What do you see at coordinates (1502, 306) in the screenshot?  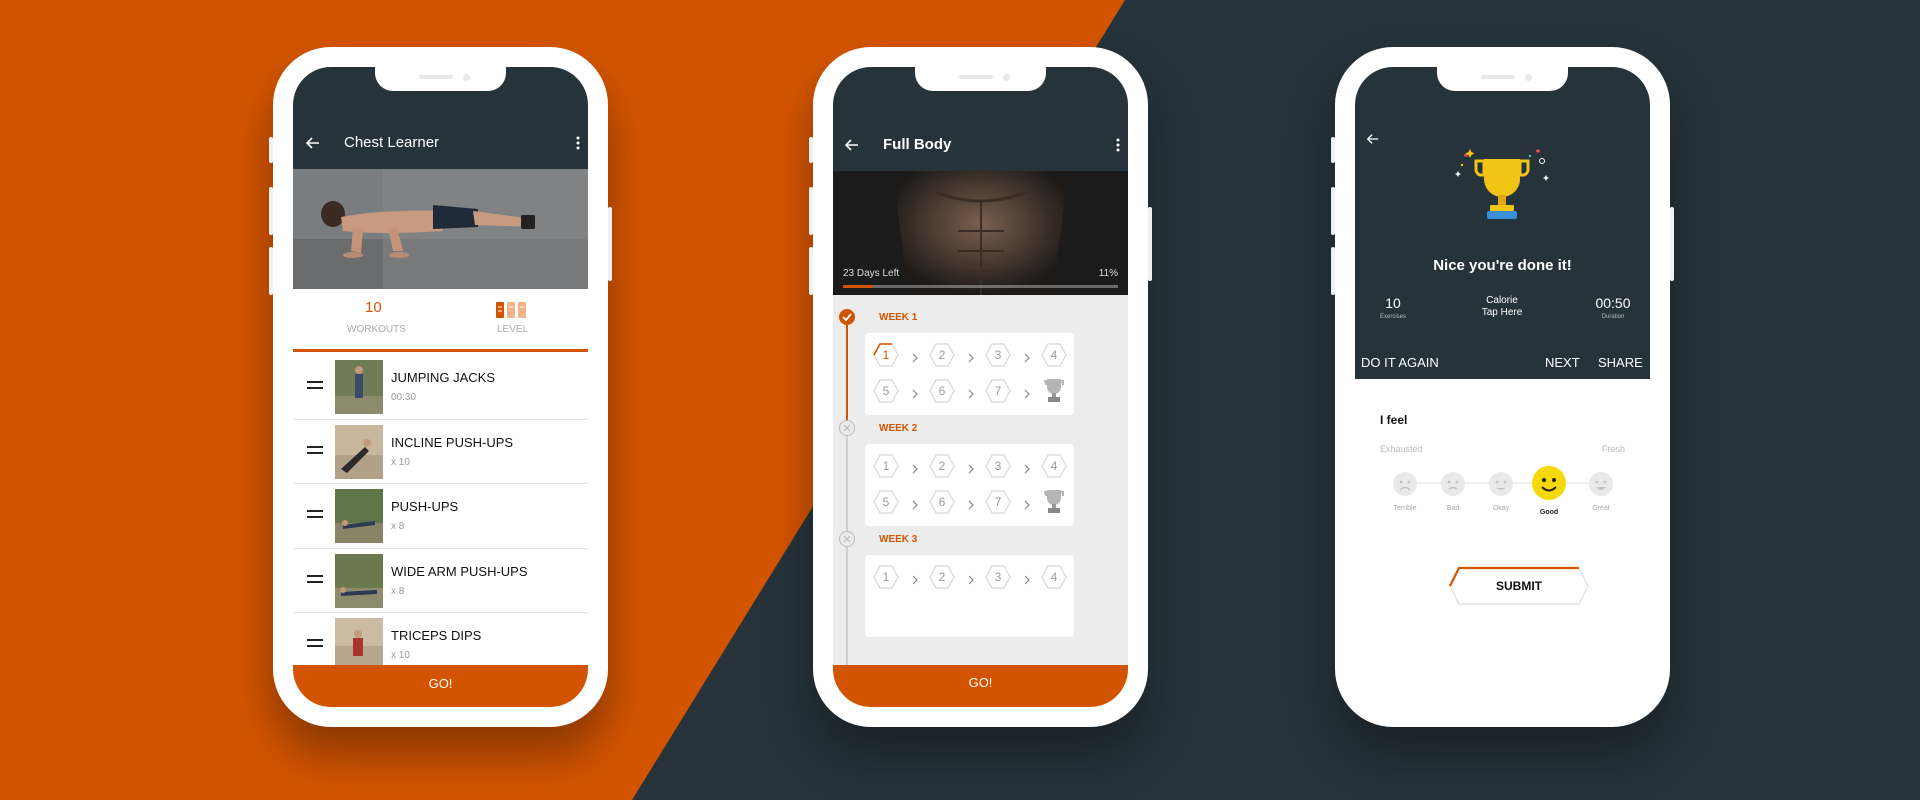 I see `stat-calorie: Calorie Tap Here` at bounding box center [1502, 306].